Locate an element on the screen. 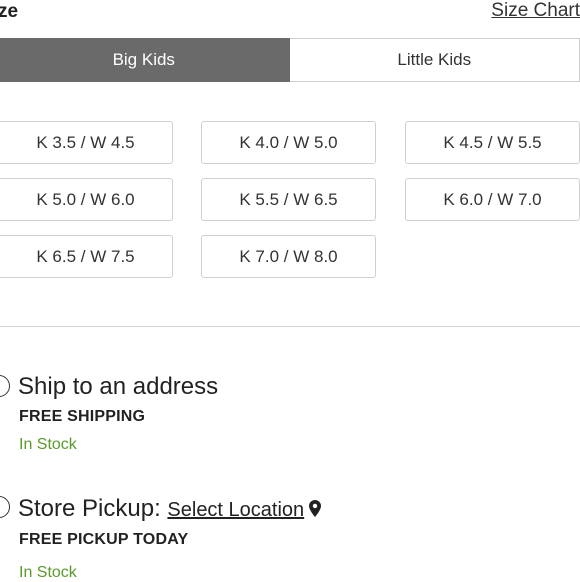 The width and height of the screenshot is (580, 582). size-option: K 4.5 / W 5.5 is located at coordinates (492, 142).